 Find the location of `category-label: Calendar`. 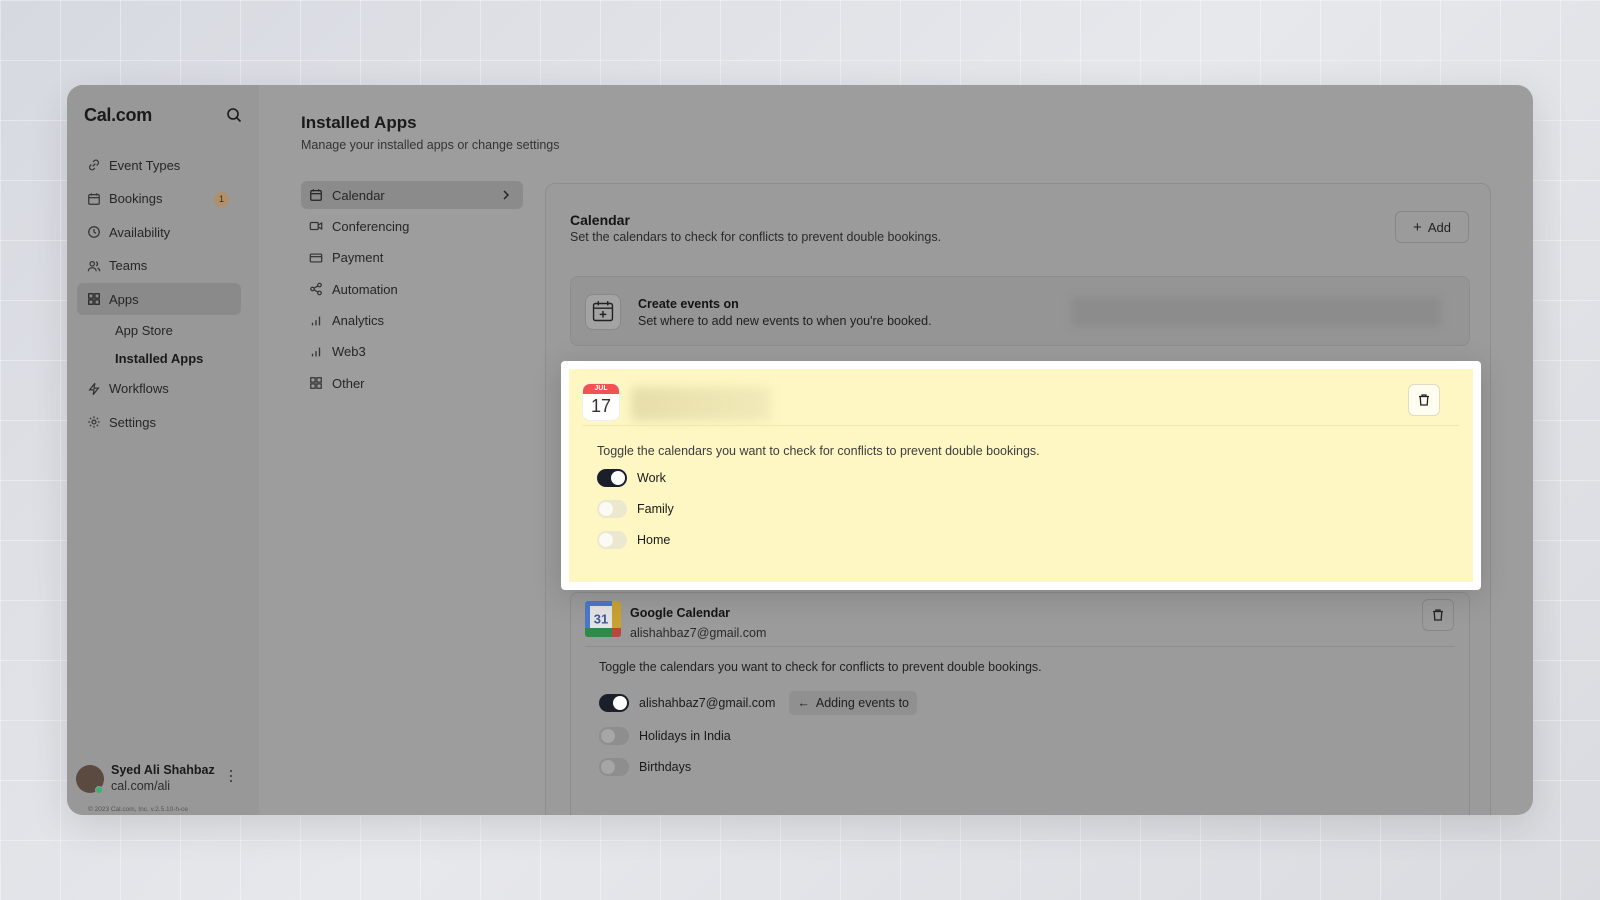

category-label: Calendar is located at coordinates (358, 195).